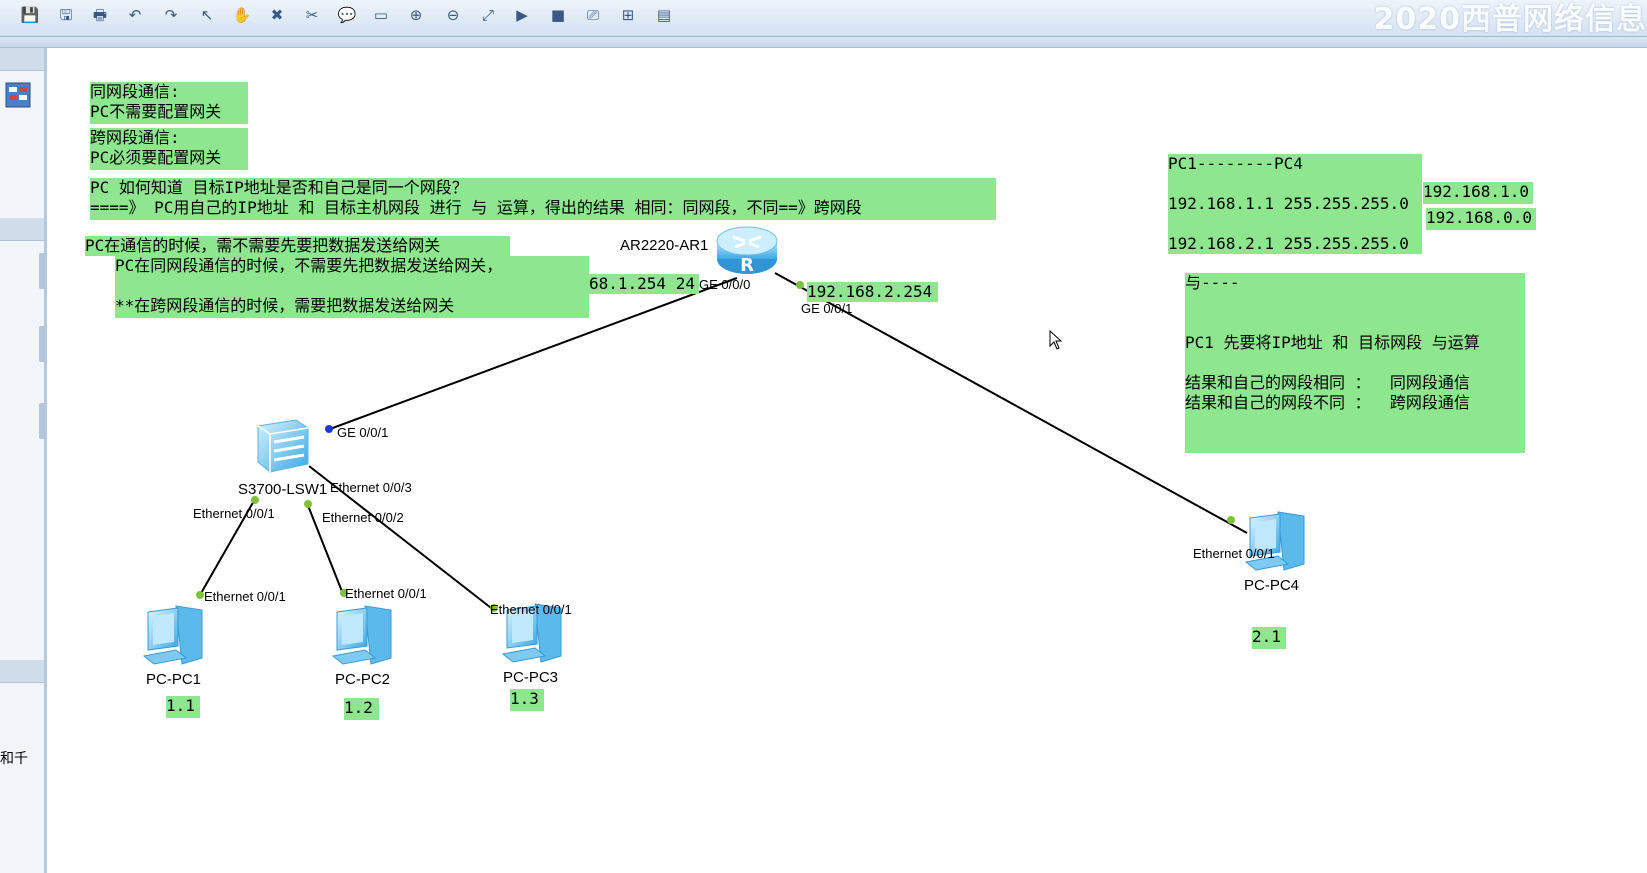  Describe the element at coordinates (312, 15) in the screenshot. I see `delete-link-icon: ✂` at that location.